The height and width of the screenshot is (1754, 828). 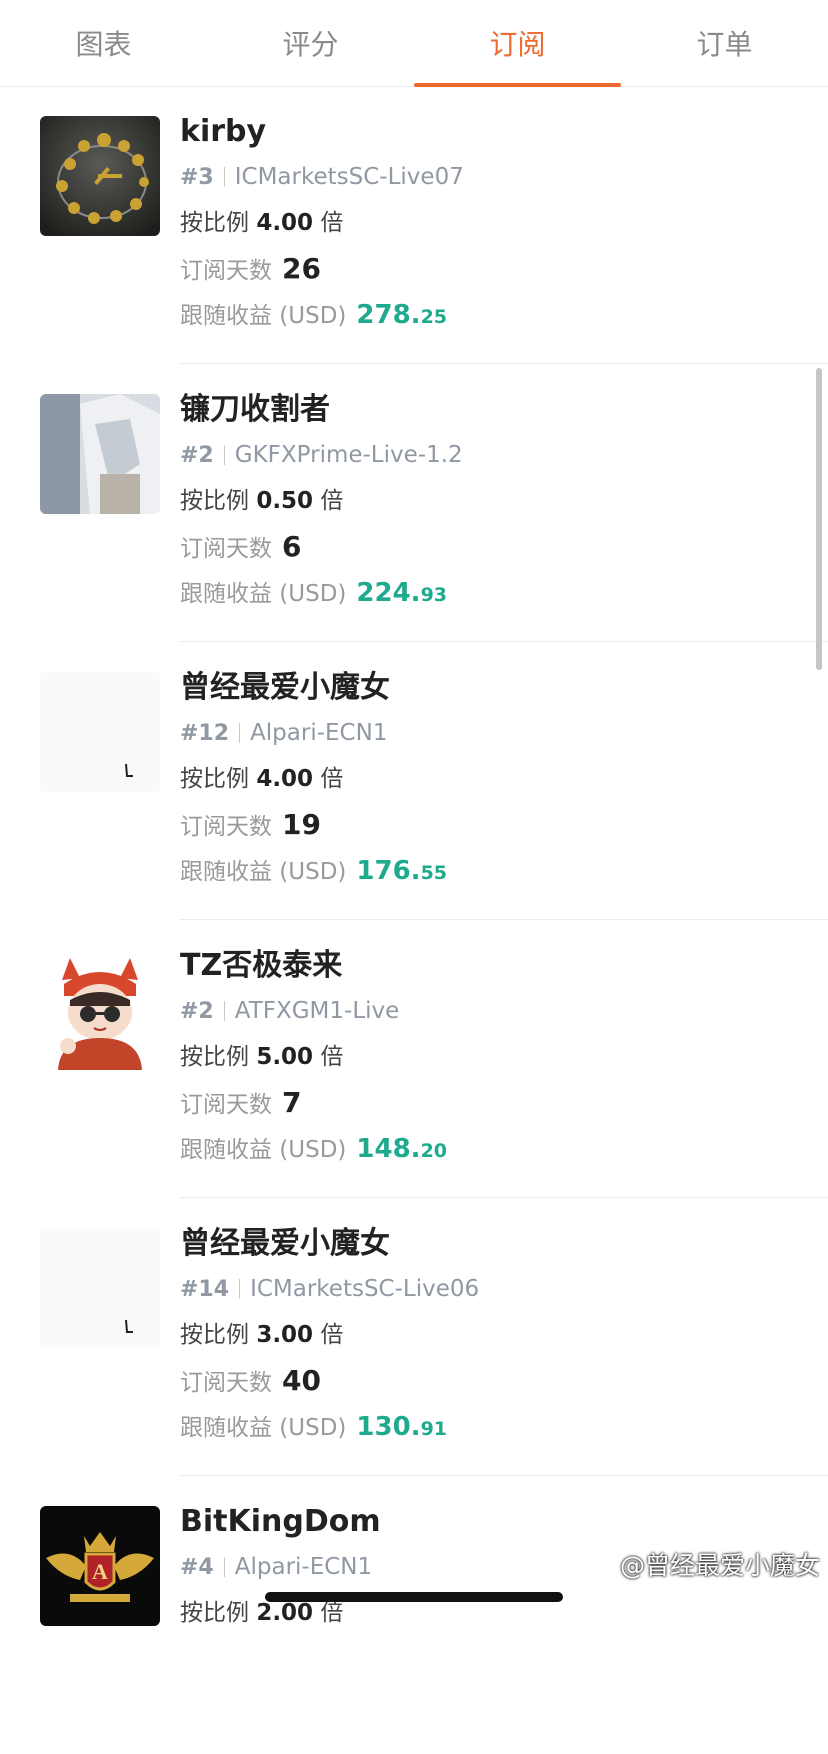 I want to click on profit-decimal: 93, so click(x=434, y=595).